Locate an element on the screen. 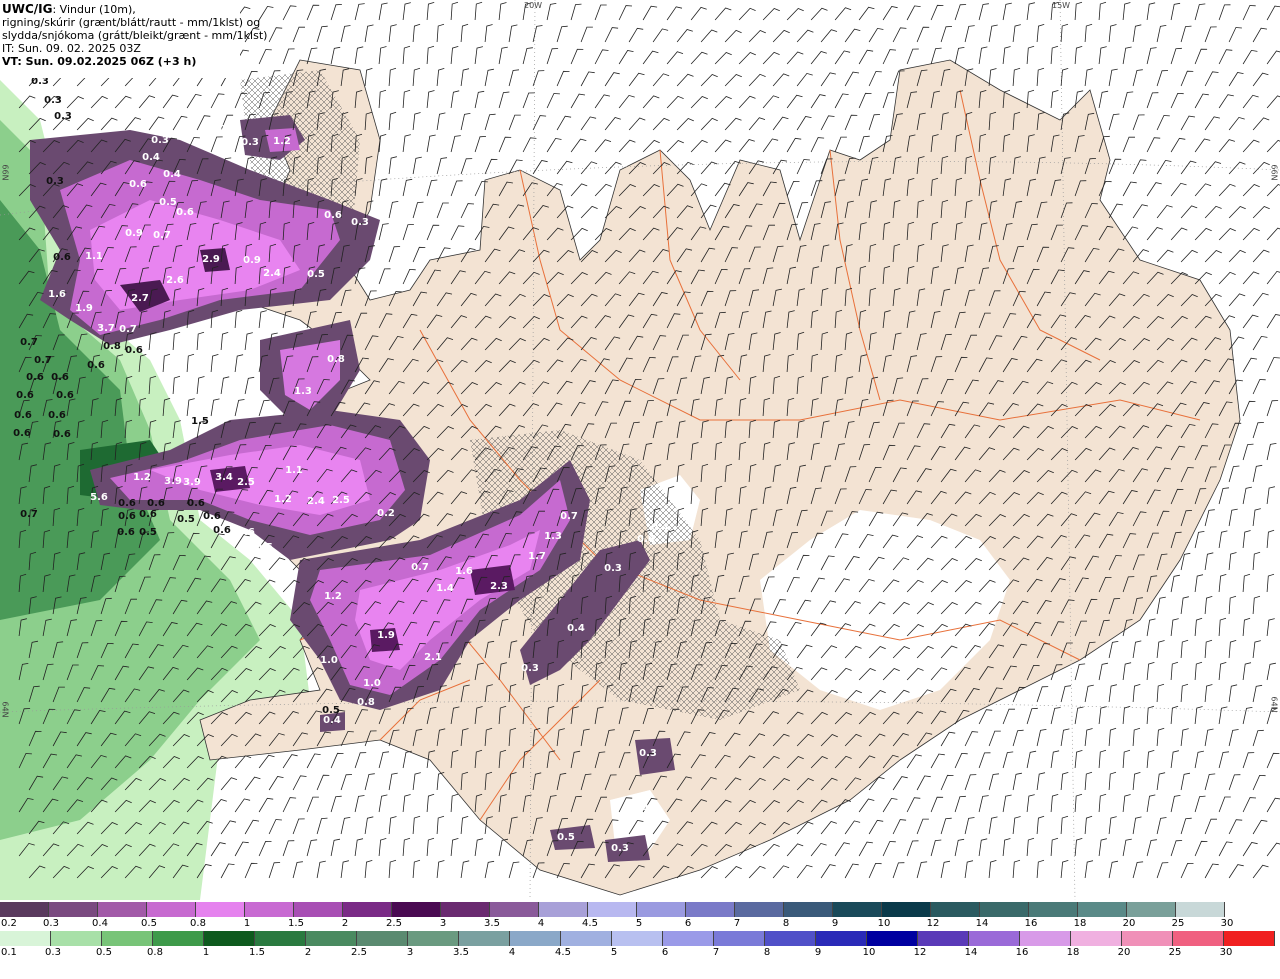  precip-value: 2.9 is located at coordinates (211, 259).